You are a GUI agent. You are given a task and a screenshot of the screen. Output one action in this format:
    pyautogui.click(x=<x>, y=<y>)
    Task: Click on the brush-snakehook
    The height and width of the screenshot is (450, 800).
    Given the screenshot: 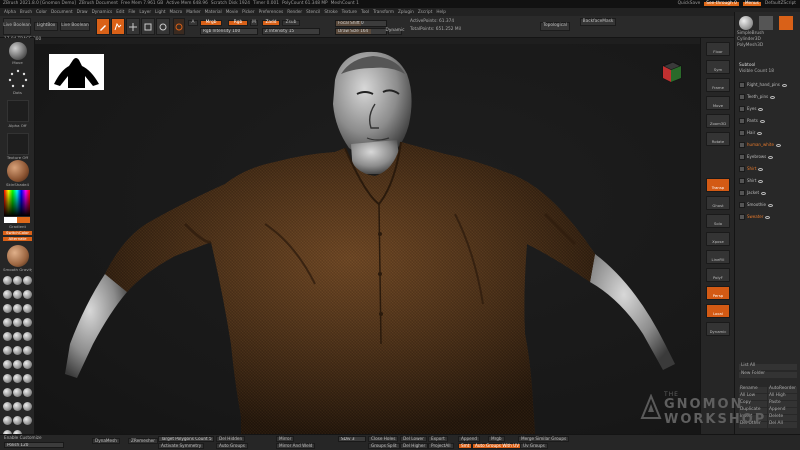 What is the action you would take?
    pyautogui.click(x=17, y=322)
    